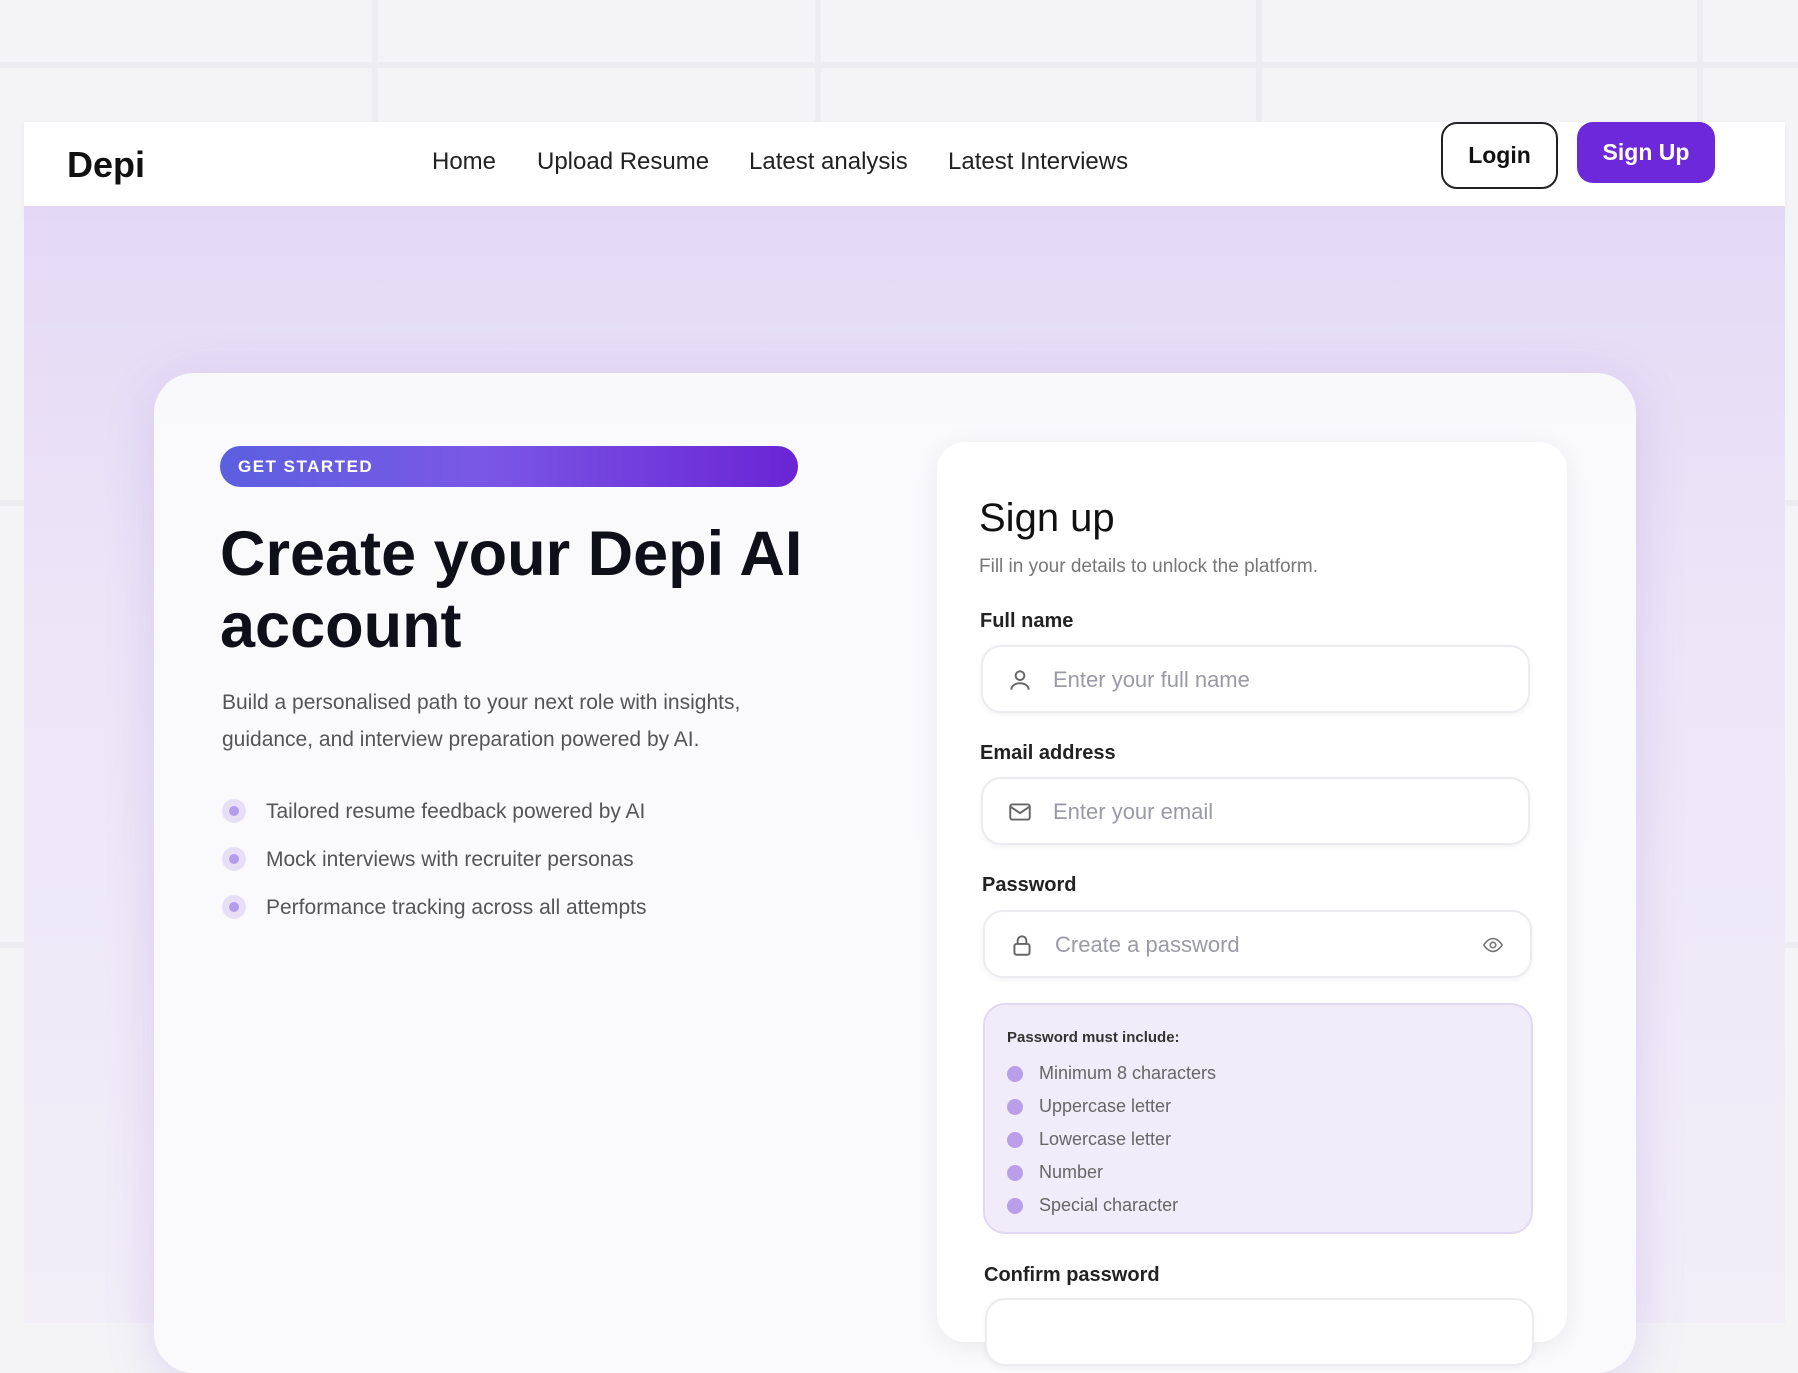 The image size is (1798, 1373). I want to click on mail-icon, so click(1020, 812).